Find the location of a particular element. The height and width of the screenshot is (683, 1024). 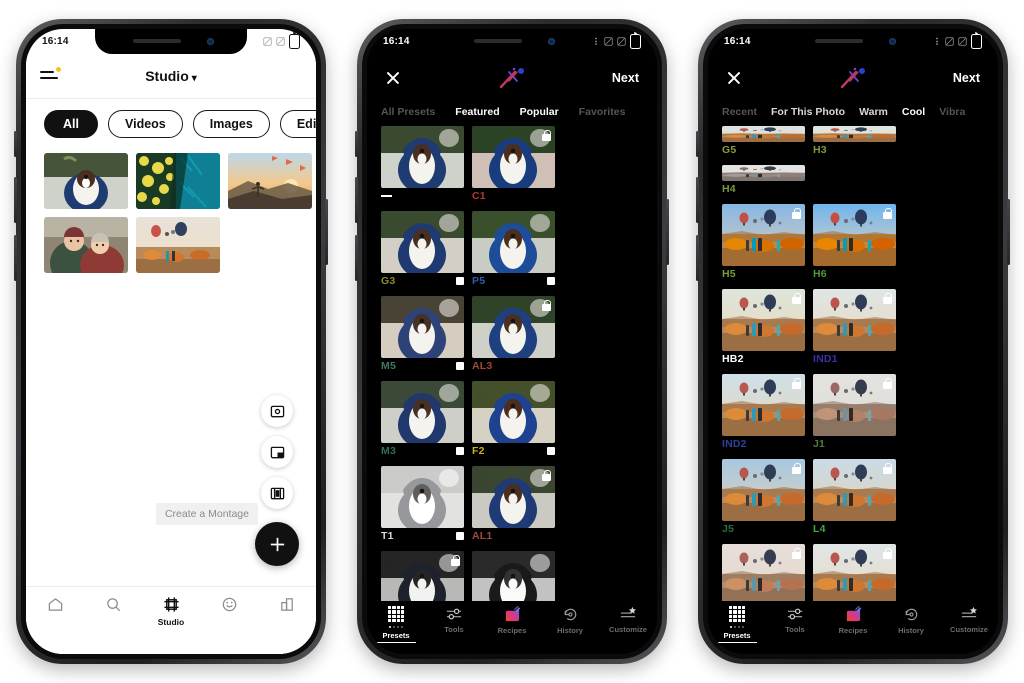

preset-item: L4 is located at coordinates (854, 498).